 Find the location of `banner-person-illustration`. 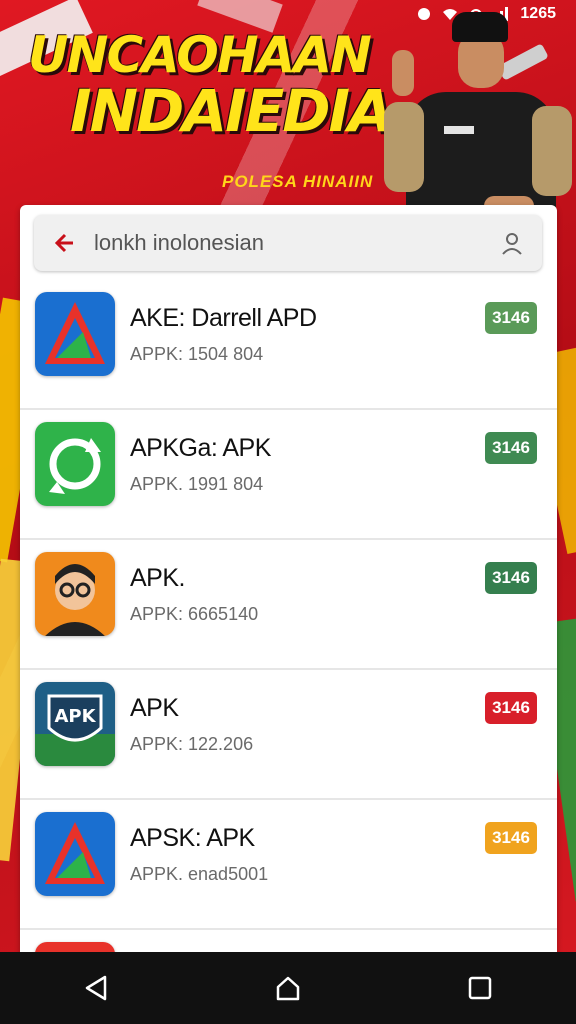

banner-person-illustration is located at coordinates (479, 121).